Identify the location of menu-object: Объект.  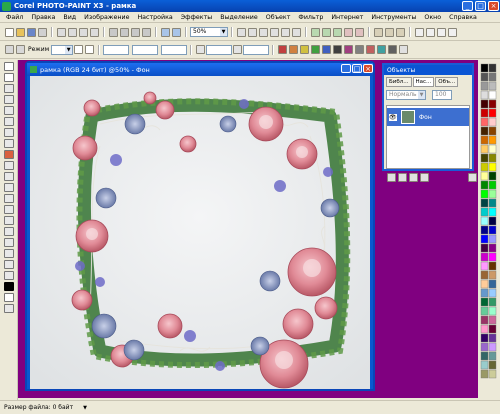
(278, 17).